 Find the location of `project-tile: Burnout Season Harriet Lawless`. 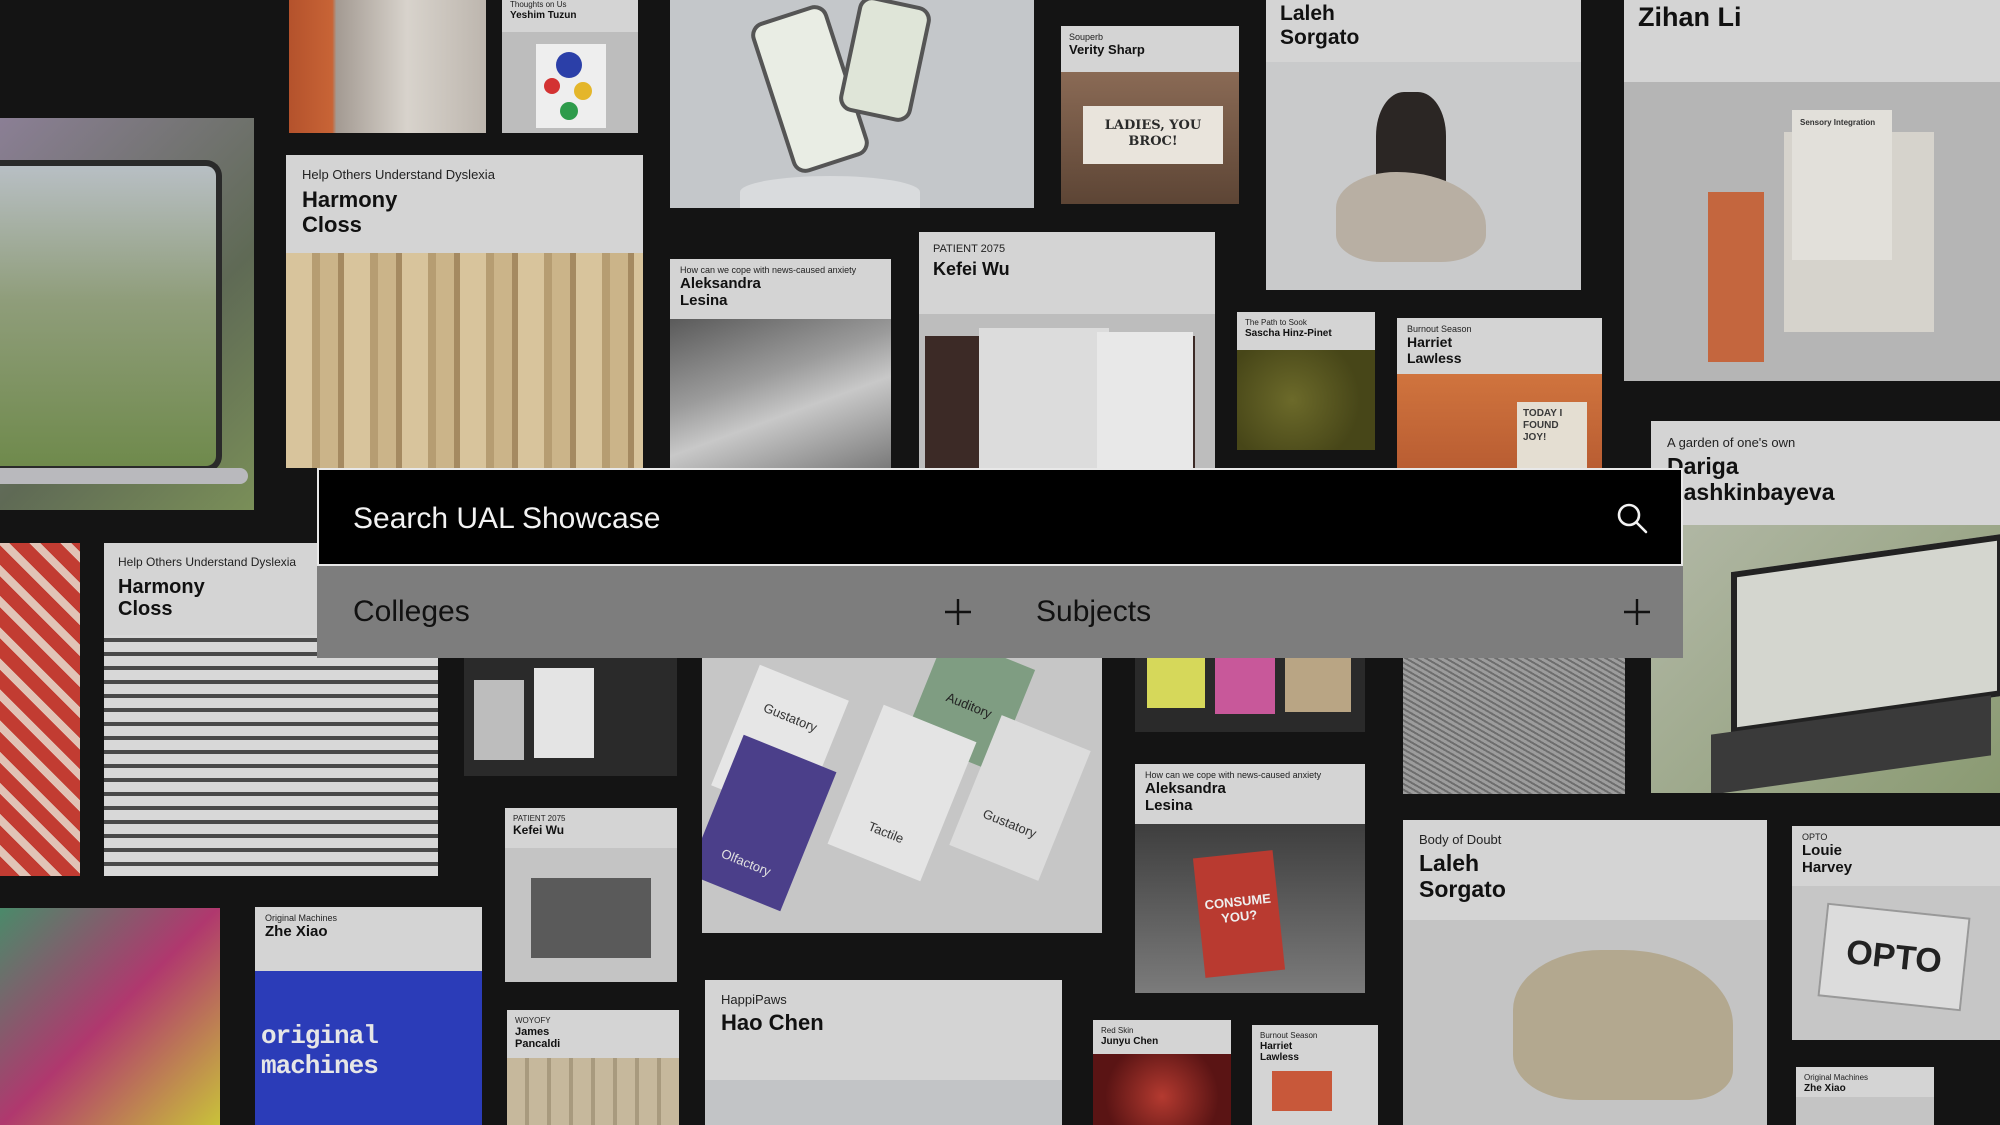

project-tile: Burnout Season Harriet Lawless is located at coordinates (1315, 1075).